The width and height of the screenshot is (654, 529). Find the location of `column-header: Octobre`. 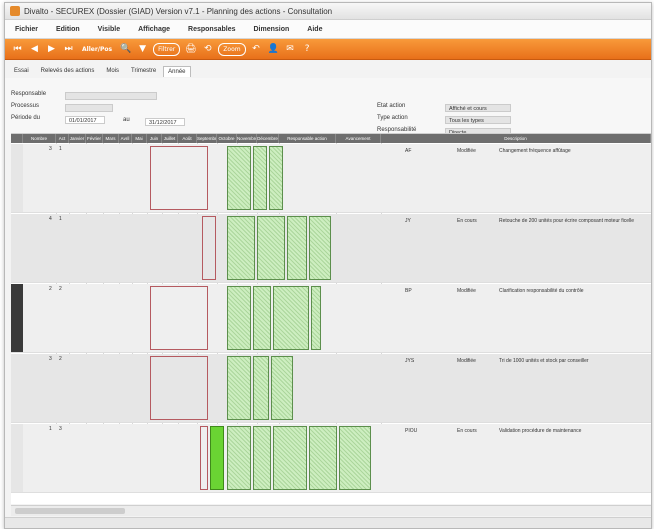

column-header: Octobre is located at coordinates (227, 138).